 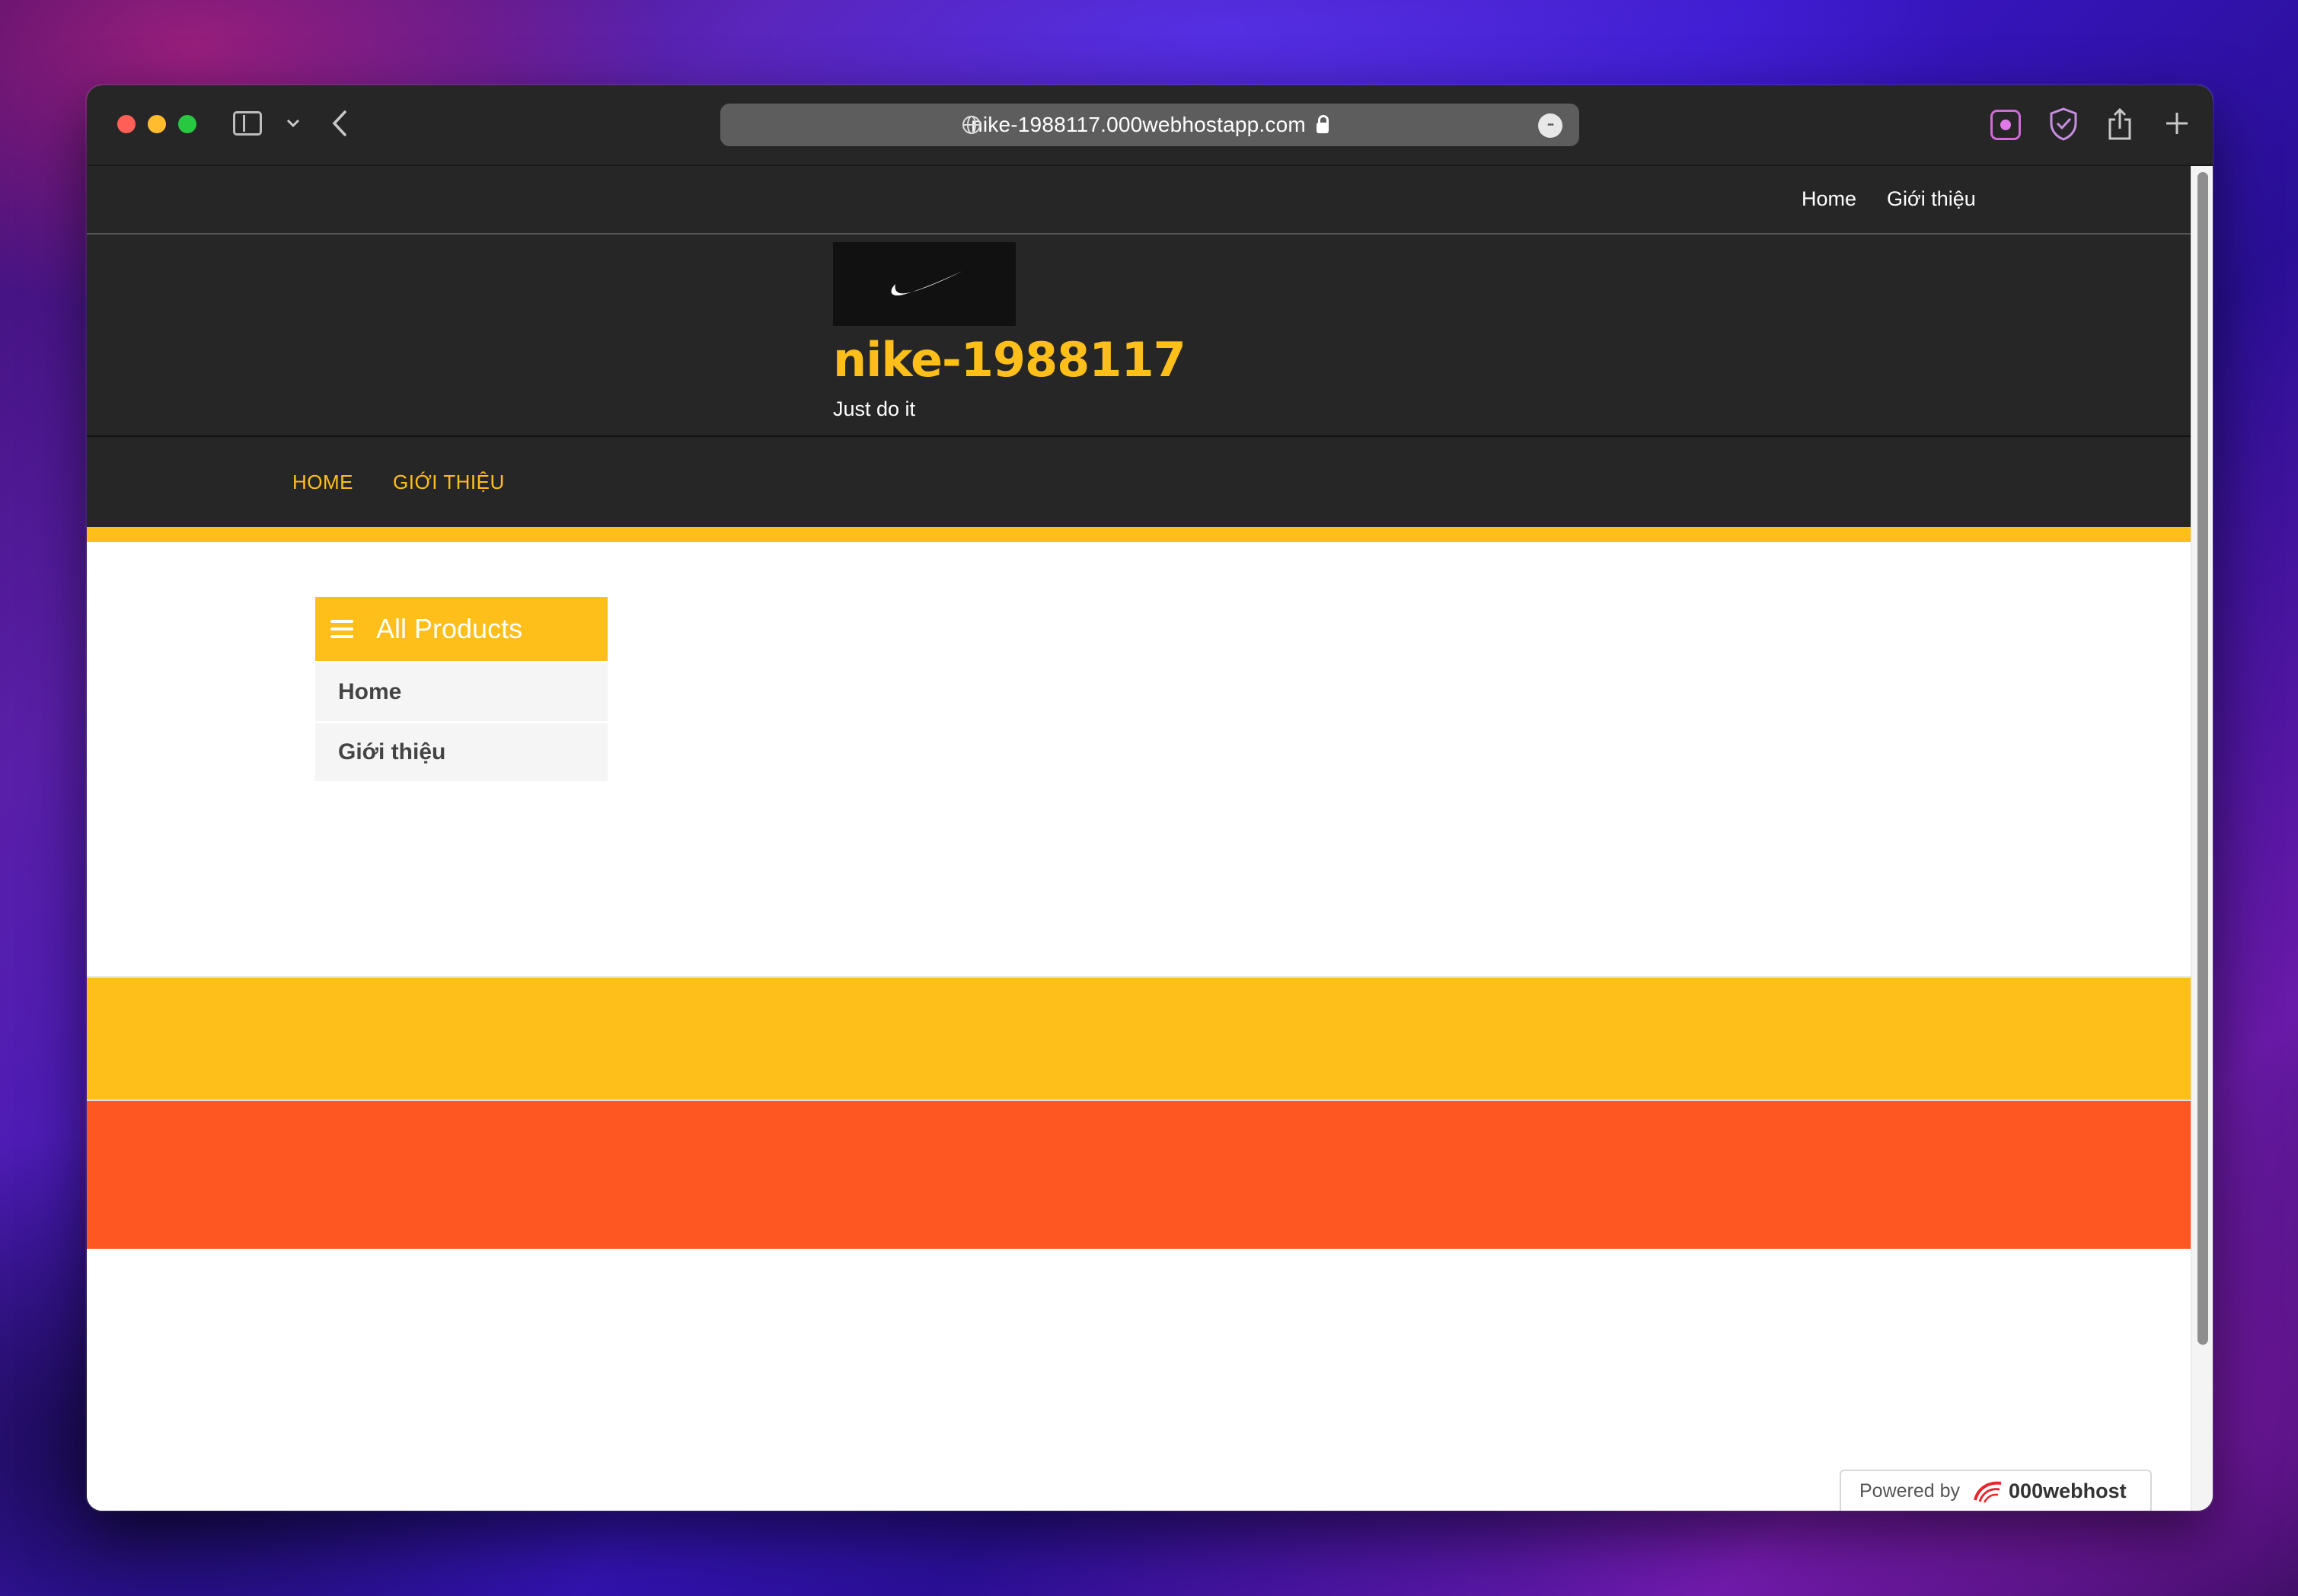 What do you see at coordinates (1139, 482) in the screenshot?
I see `main-navigation-bar: HOME GIỚI THIỆU` at bounding box center [1139, 482].